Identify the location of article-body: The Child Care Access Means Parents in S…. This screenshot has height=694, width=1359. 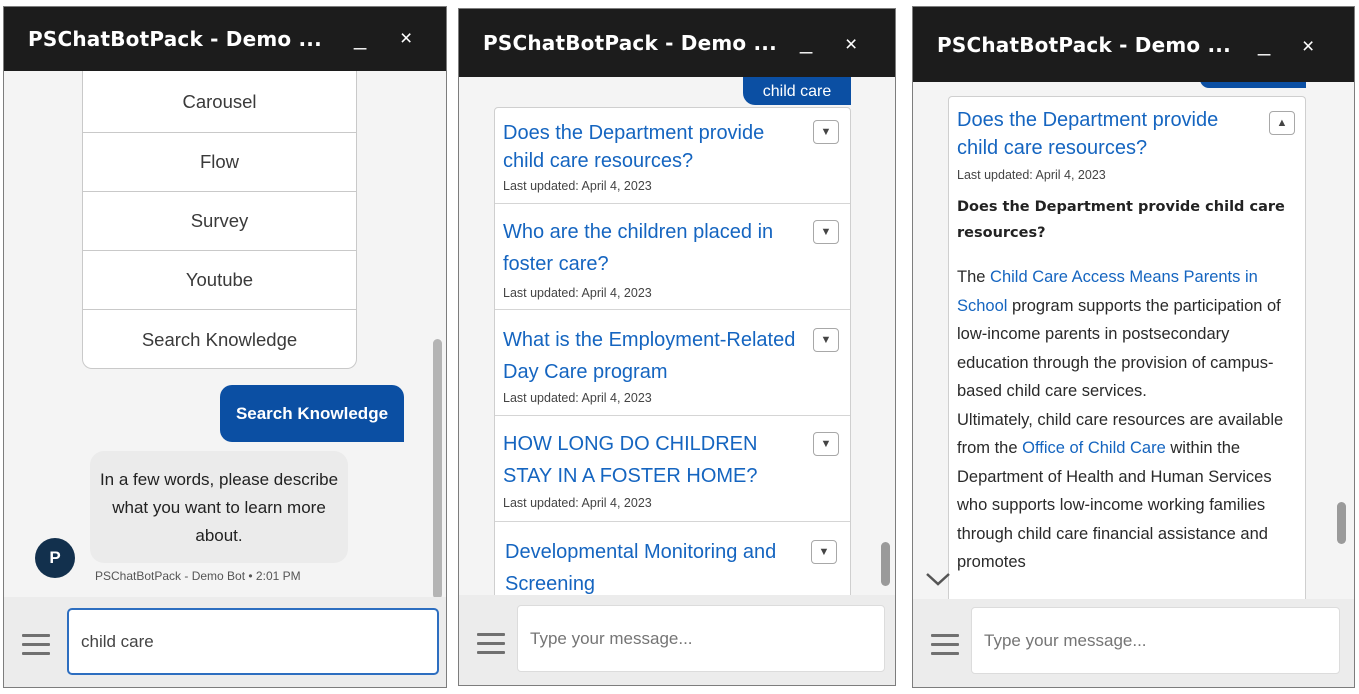
(1127, 420).